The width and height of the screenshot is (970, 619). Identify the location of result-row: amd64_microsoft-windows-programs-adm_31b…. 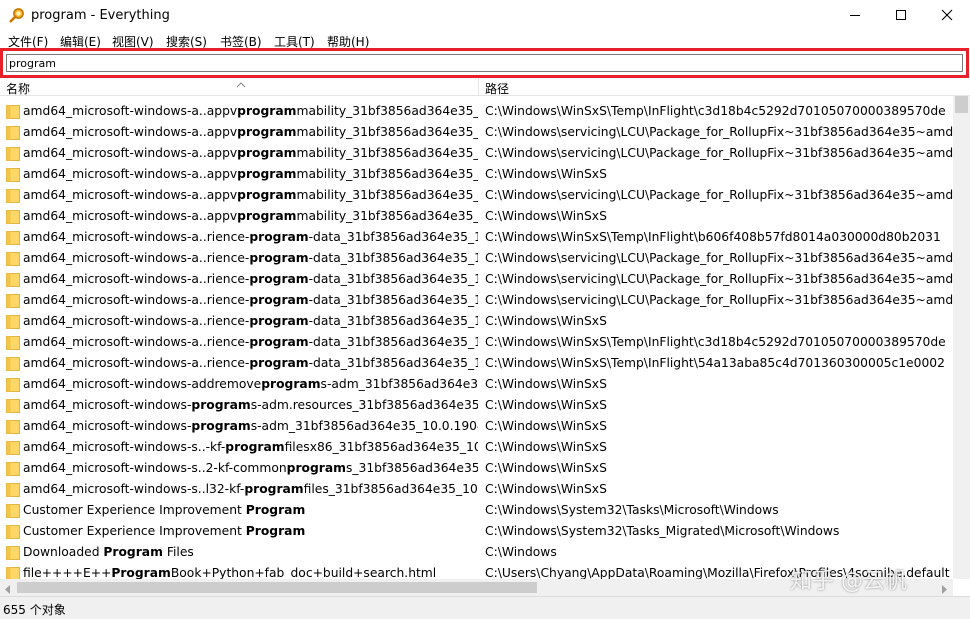
(476, 426).